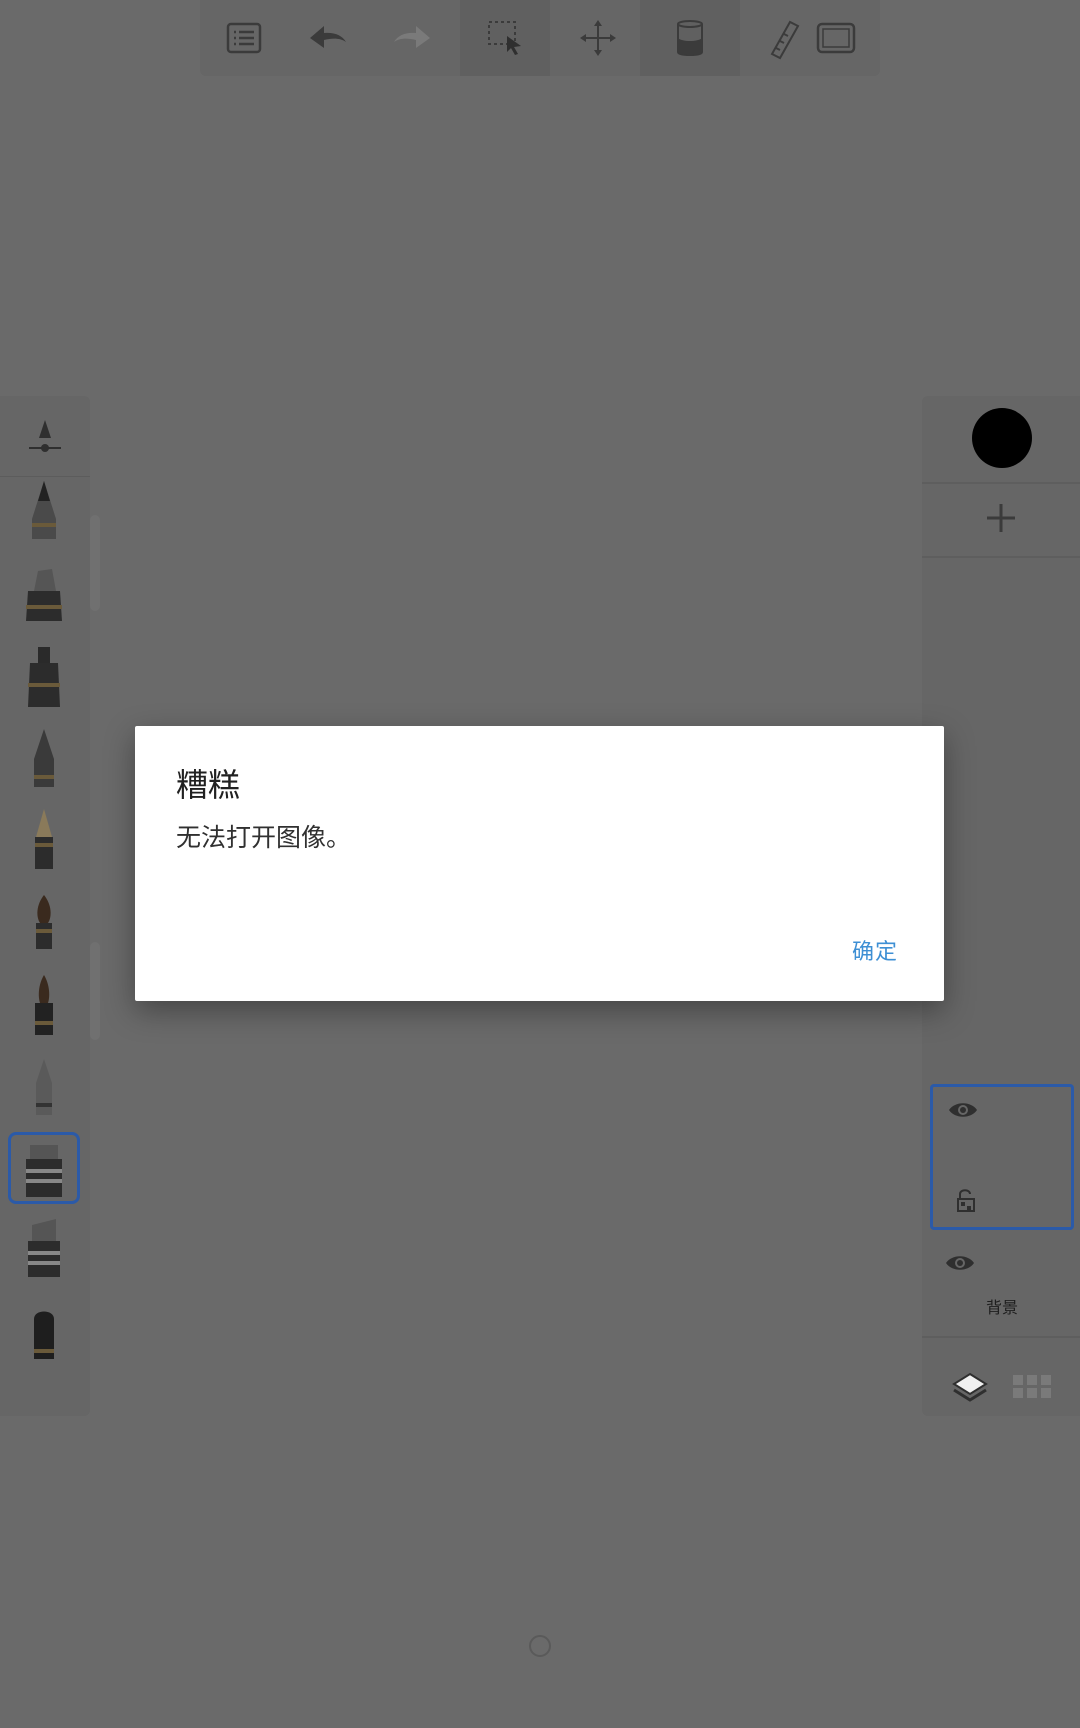  I want to click on selection-icon, so click(504, 38).